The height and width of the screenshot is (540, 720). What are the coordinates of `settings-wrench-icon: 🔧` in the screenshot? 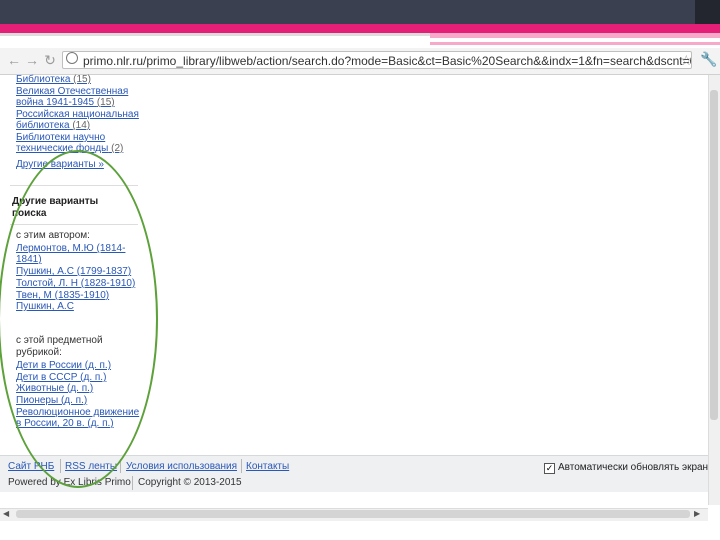 It's located at (708, 59).